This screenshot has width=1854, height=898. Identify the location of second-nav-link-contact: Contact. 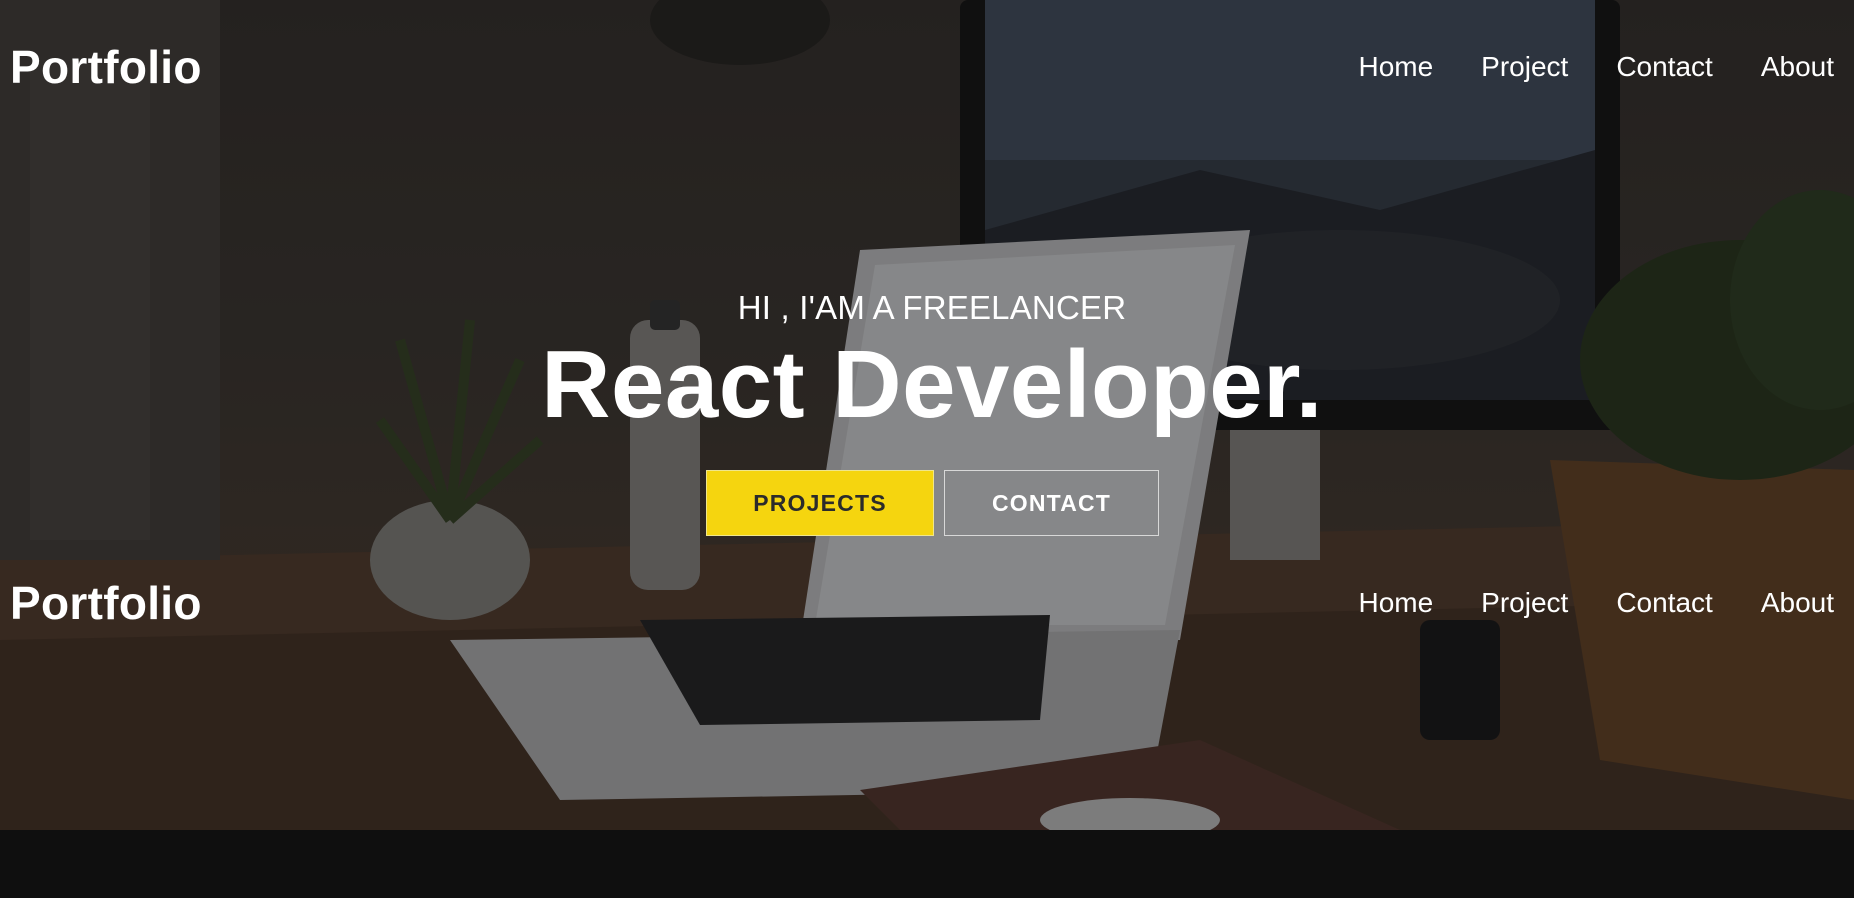
(1664, 603).